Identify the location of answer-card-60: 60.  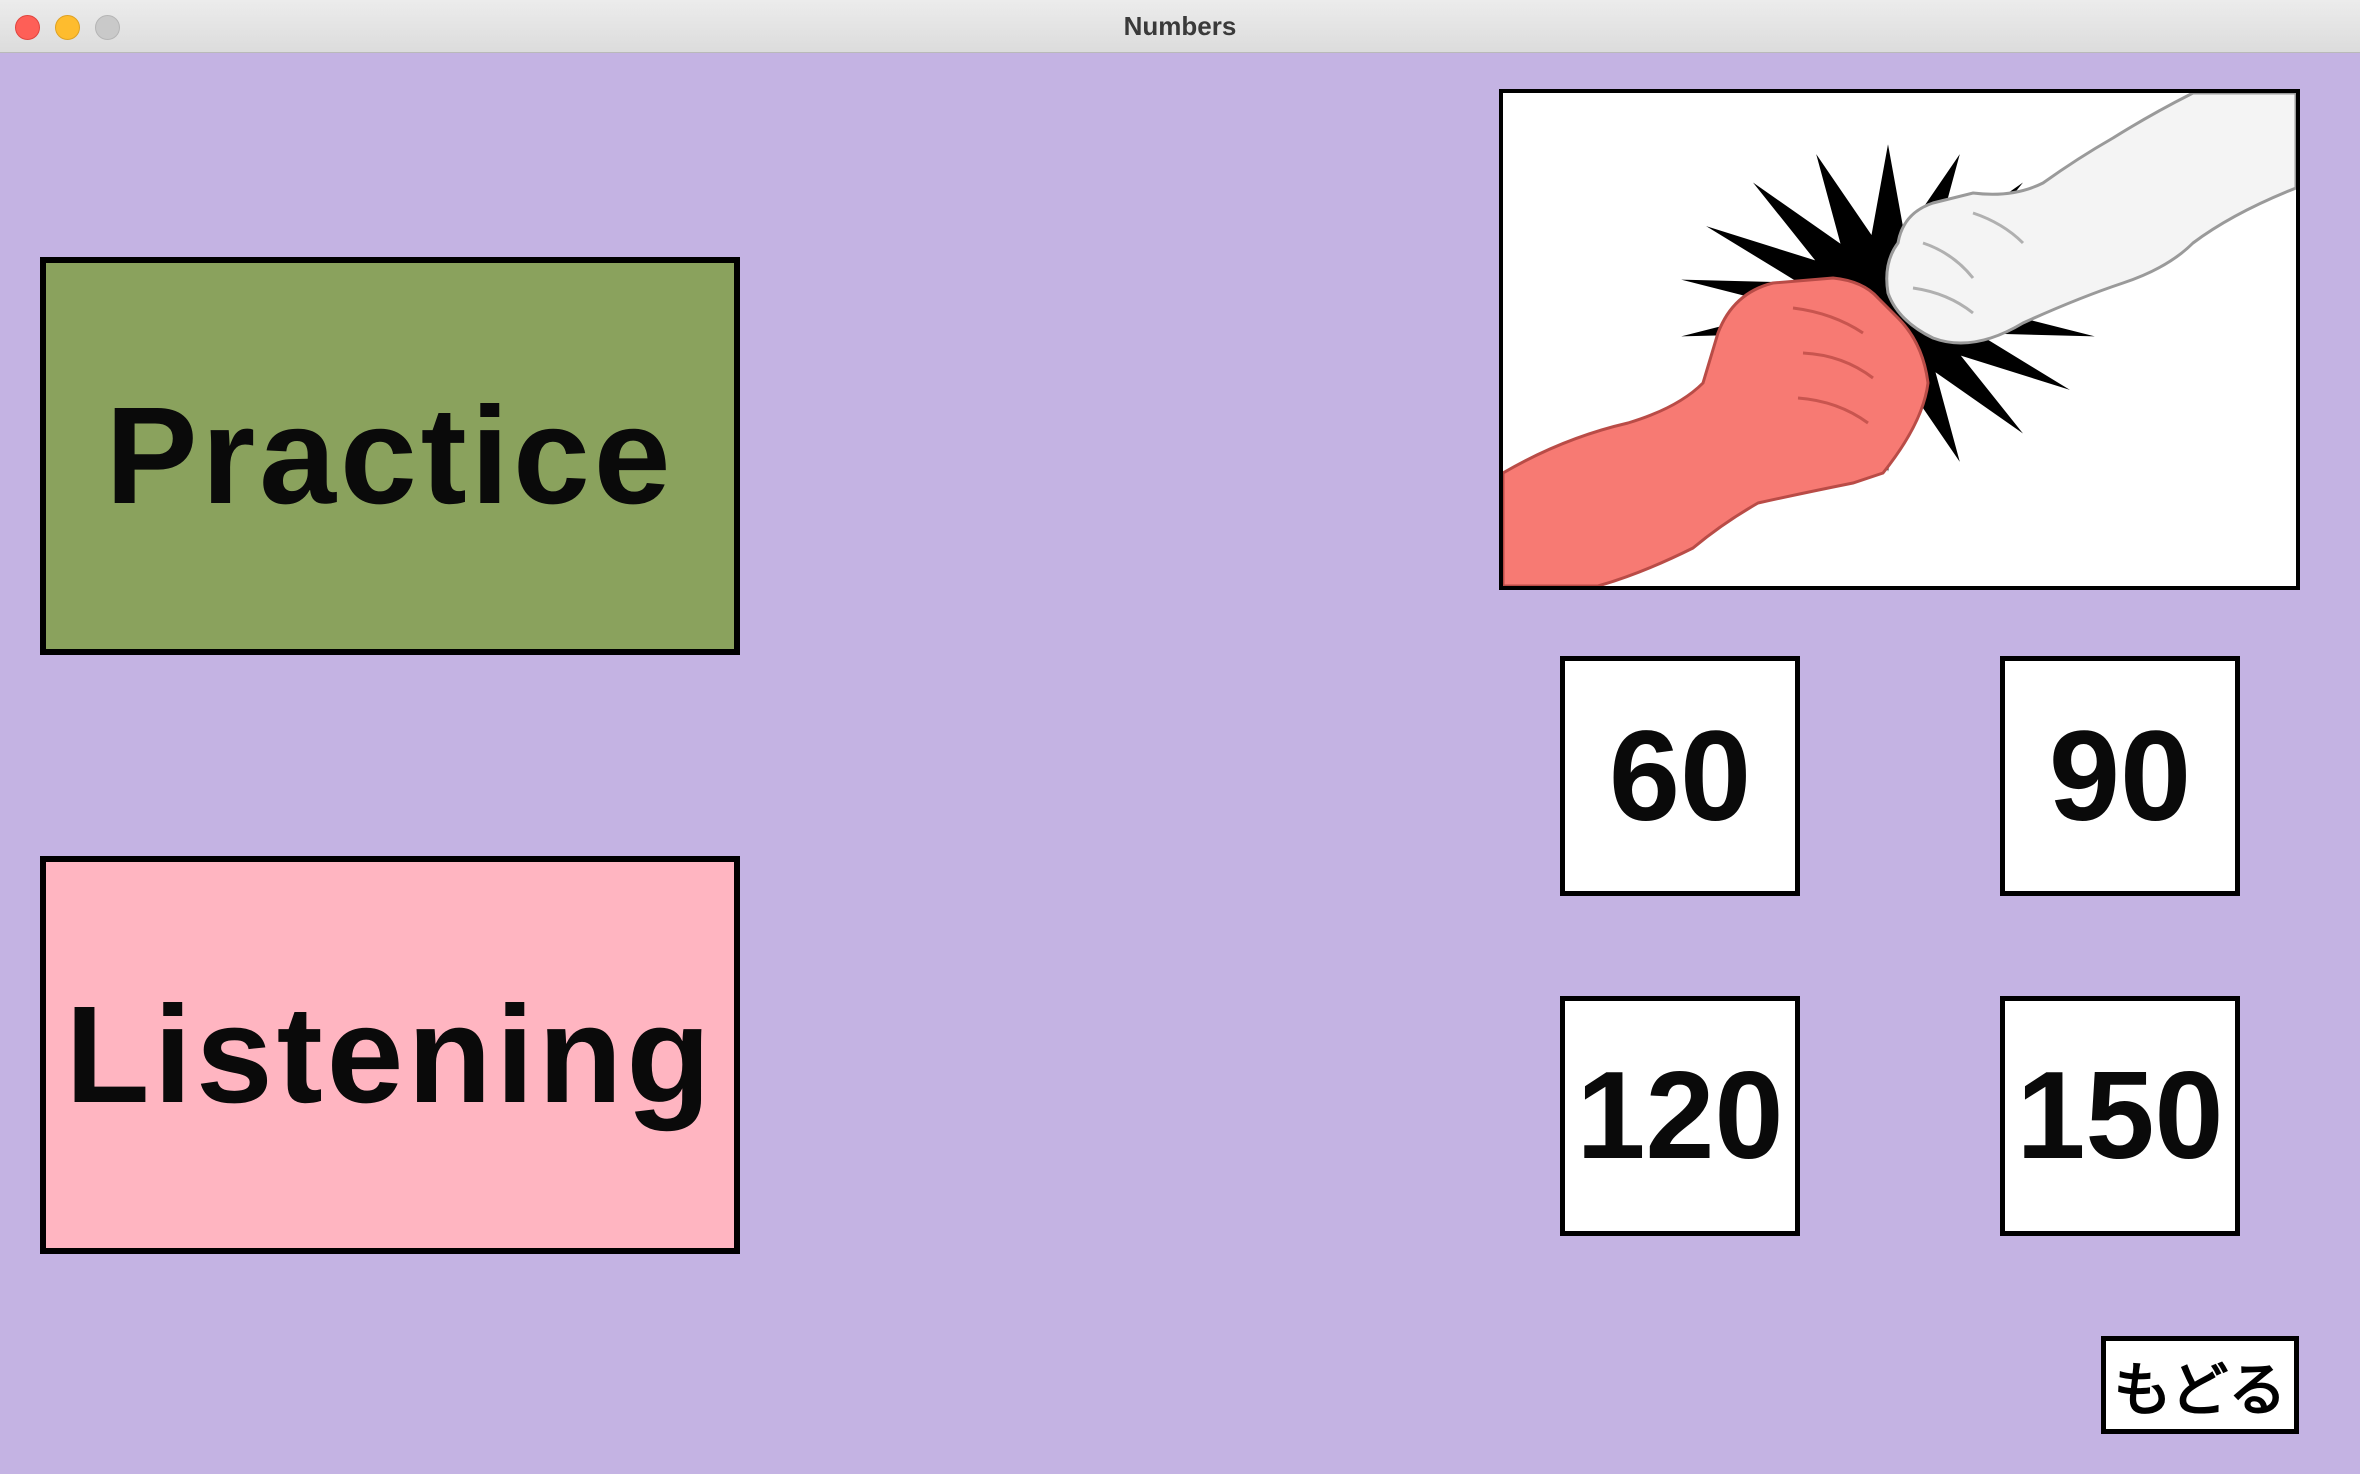
(1680, 776).